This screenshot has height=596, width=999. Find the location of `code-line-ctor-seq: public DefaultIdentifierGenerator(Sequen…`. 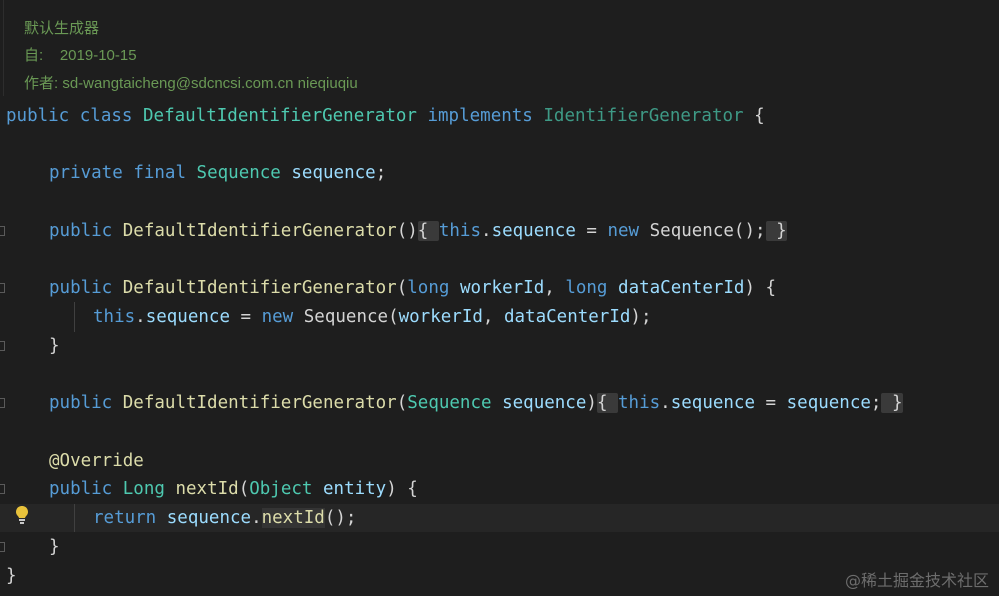

code-line-ctor-seq: public DefaultIdentifierGenerator(Sequen… is located at coordinates (476, 403).